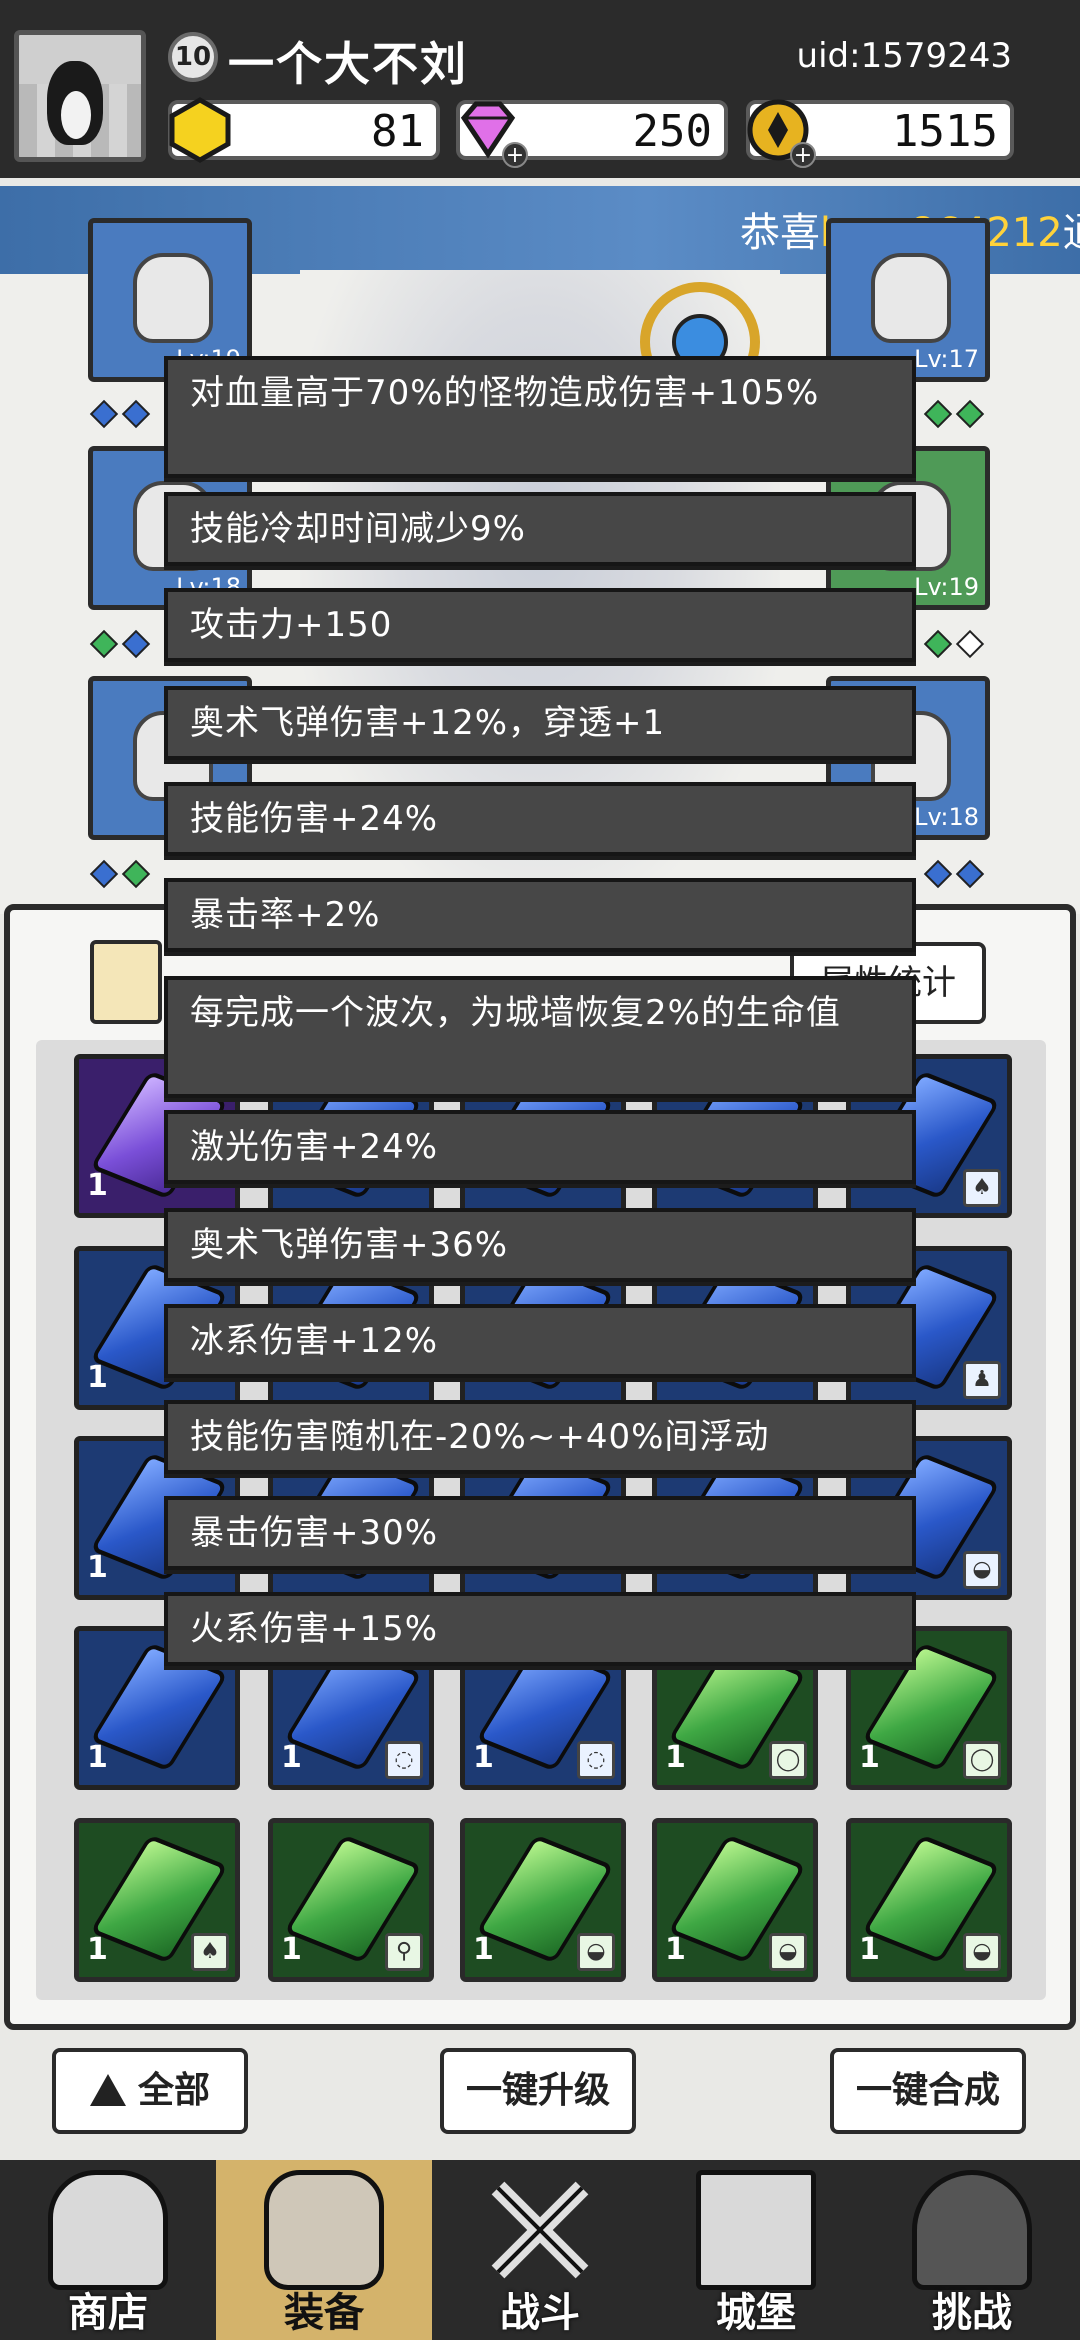 The image size is (1080, 2340). I want to click on affix-tooltip-line: 奥术飞弹伤害+12%，穿透+1, so click(540, 723).